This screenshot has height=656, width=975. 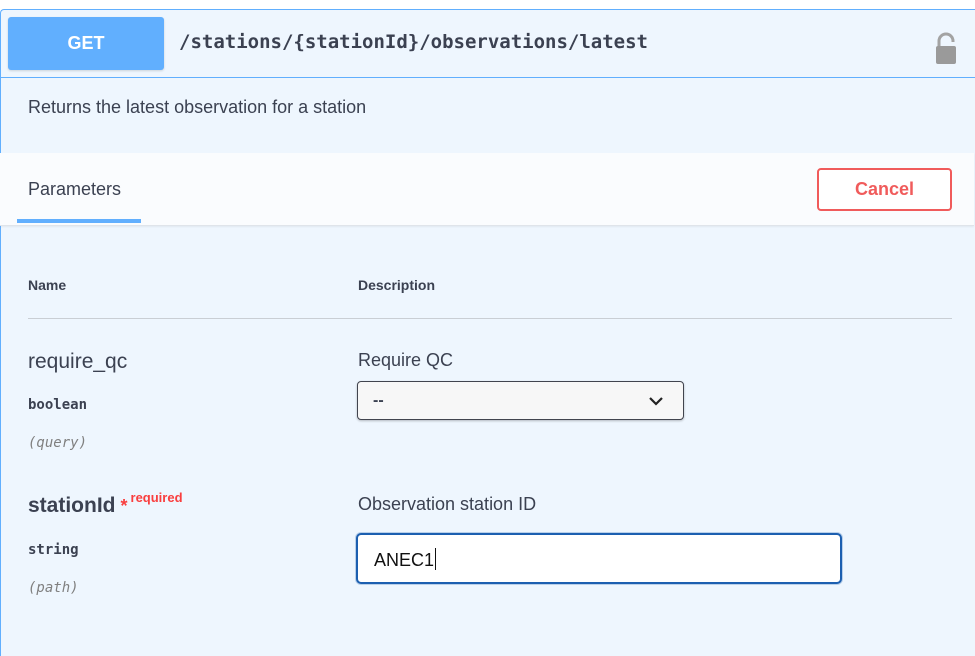 What do you see at coordinates (447, 504) in the screenshot?
I see `param-description-stationid: Observation station ID` at bounding box center [447, 504].